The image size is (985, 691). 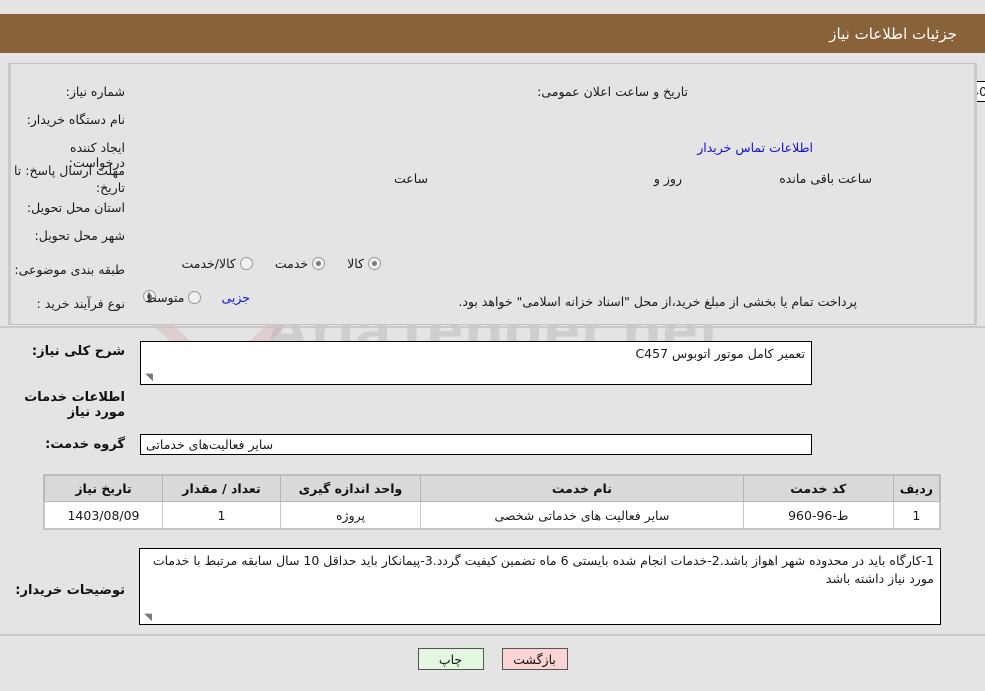 I want to click on purchase-type-option-jozei-label: جزیی, so click(x=235, y=297).